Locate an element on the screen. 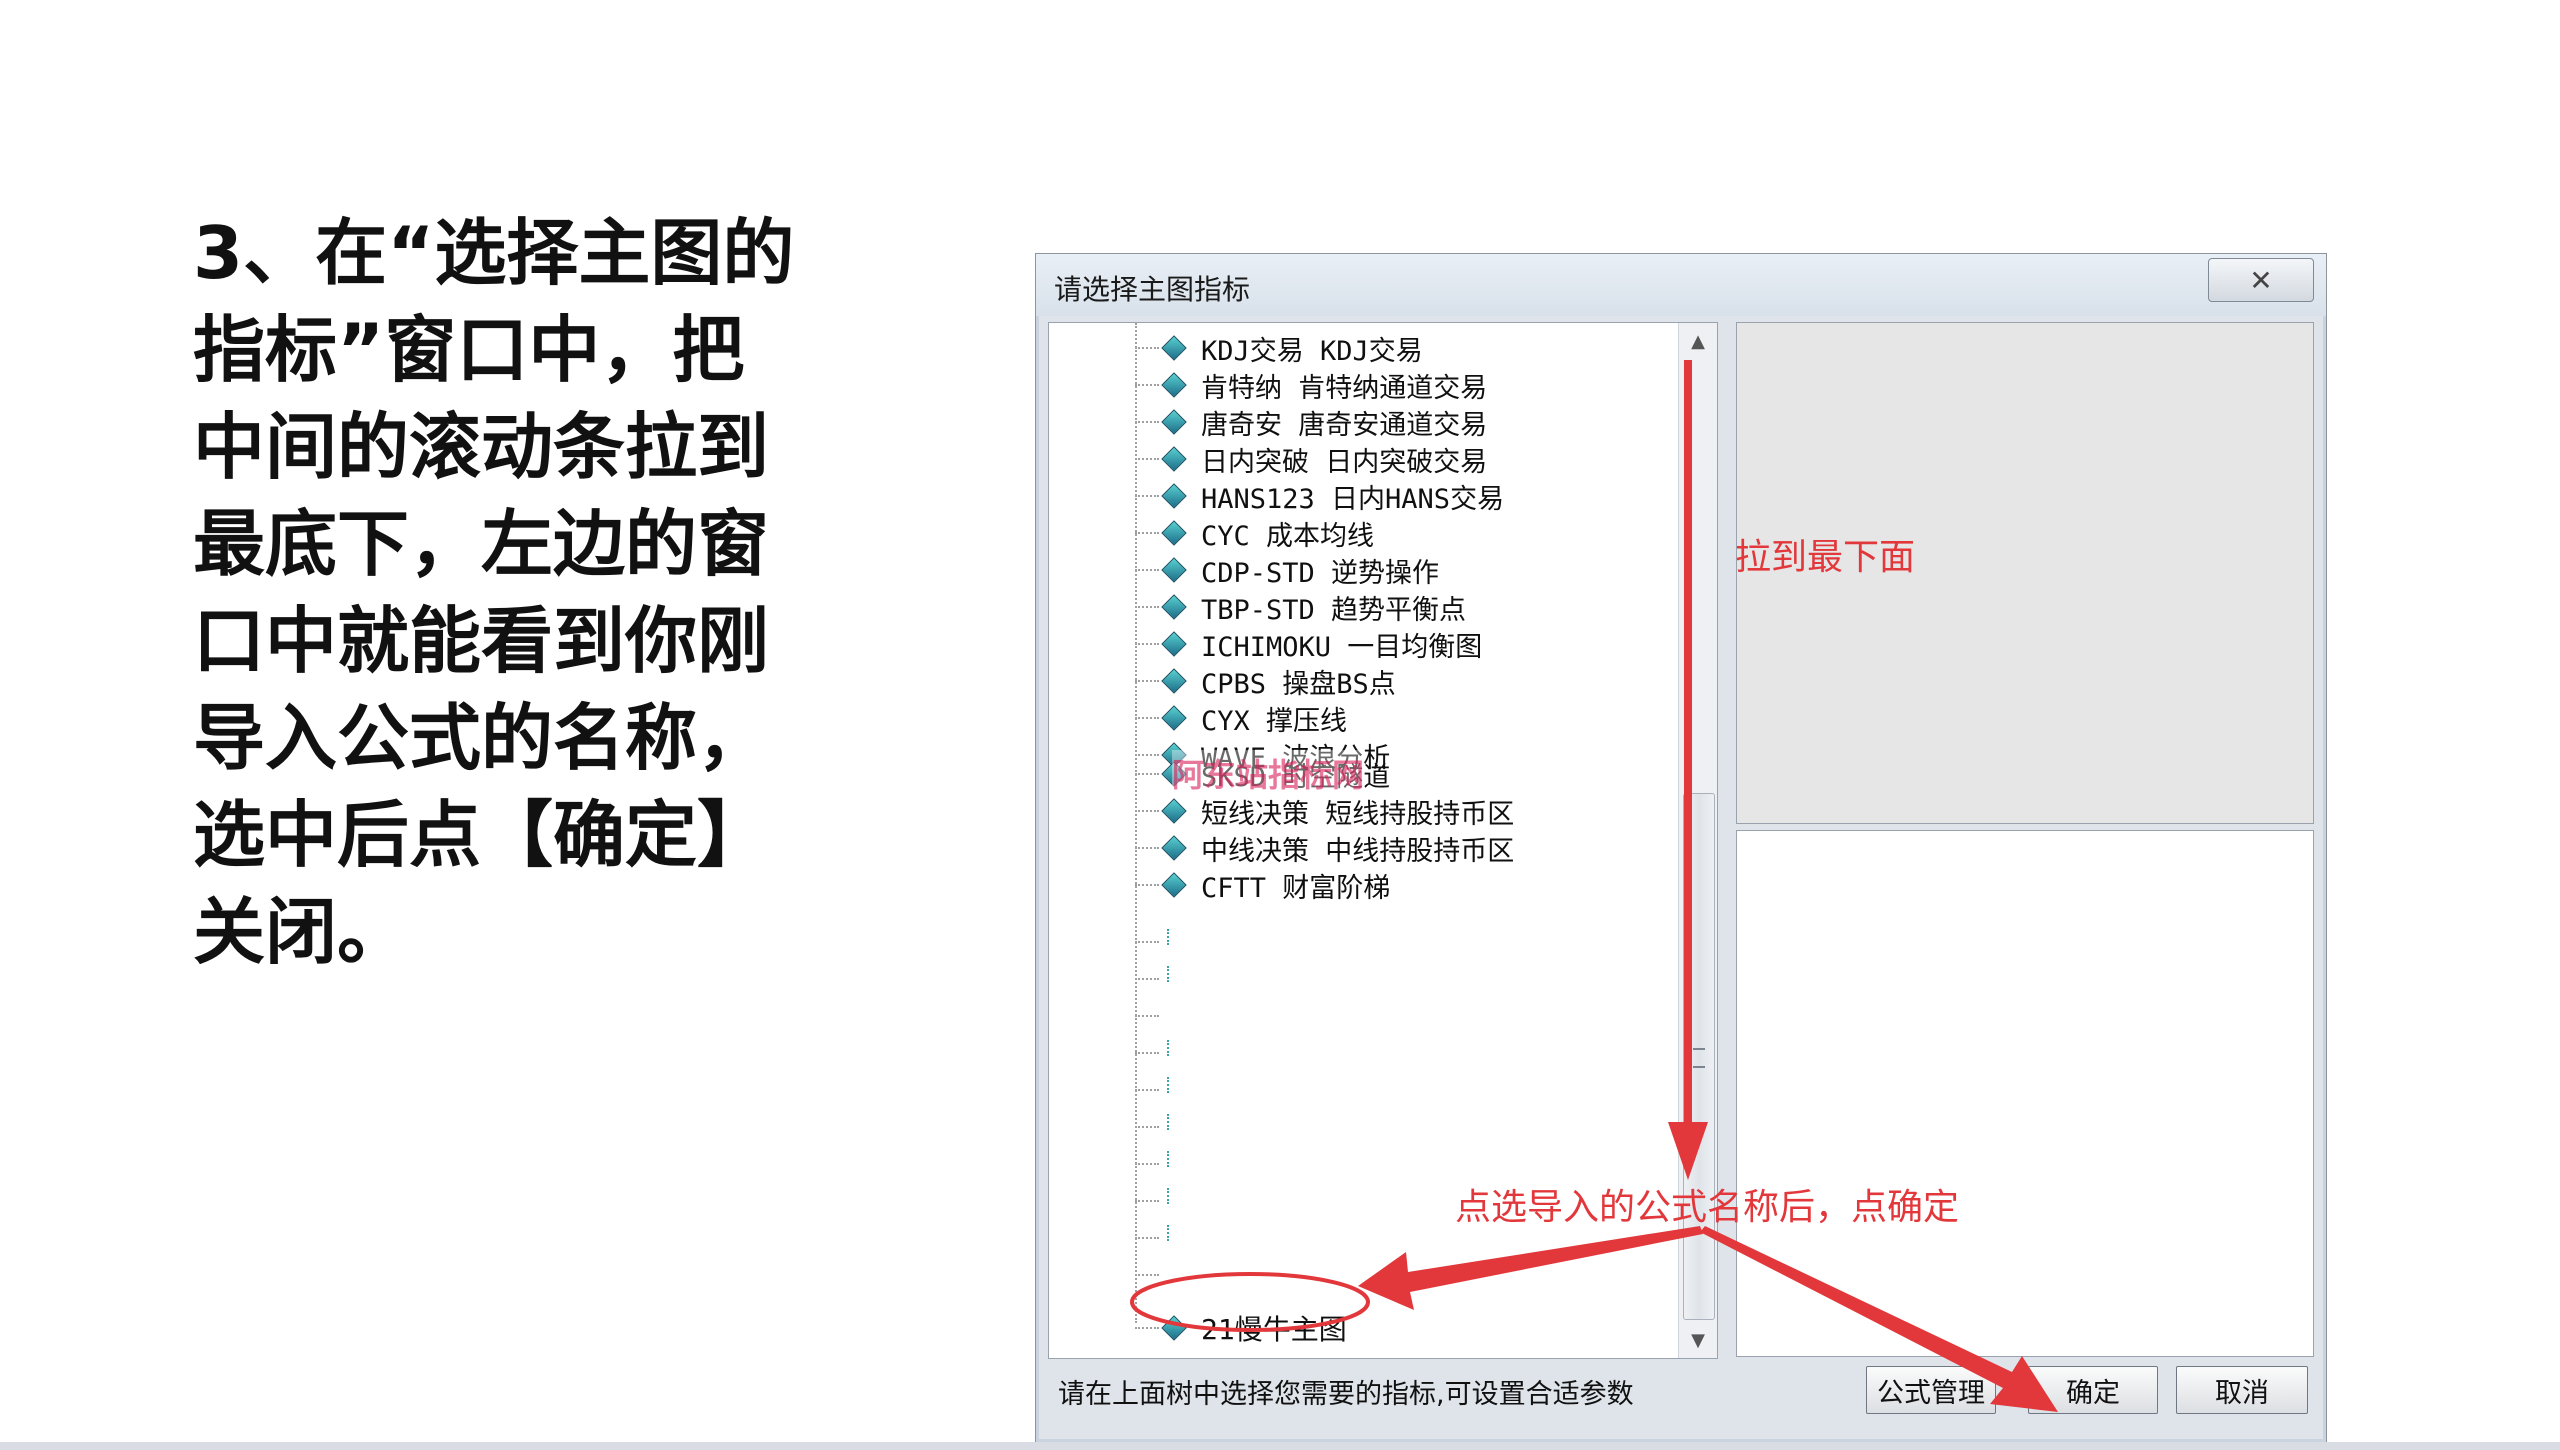 This screenshot has width=2560, height=1450. tree-item-label: CYX 撑压线 is located at coordinates (1274, 721).